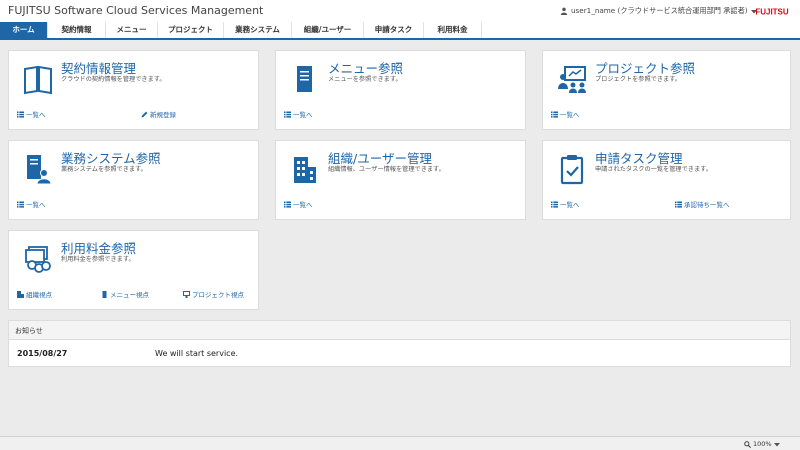 The width and height of the screenshot is (800, 450). Describe the element at coordinates (399, 353) in the screenshot. I see `news-item: 2015/08/27 We will start service.` at that location.